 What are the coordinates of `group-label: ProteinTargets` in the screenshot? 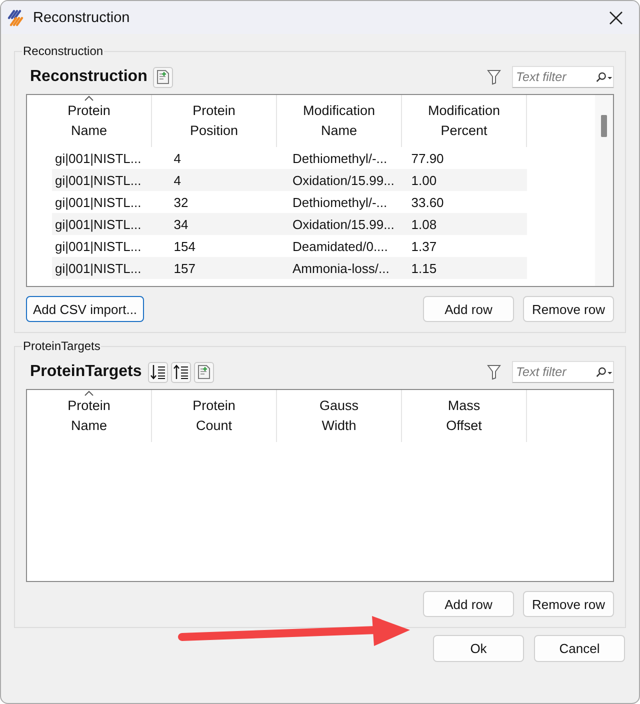 It's located at (62, 346).